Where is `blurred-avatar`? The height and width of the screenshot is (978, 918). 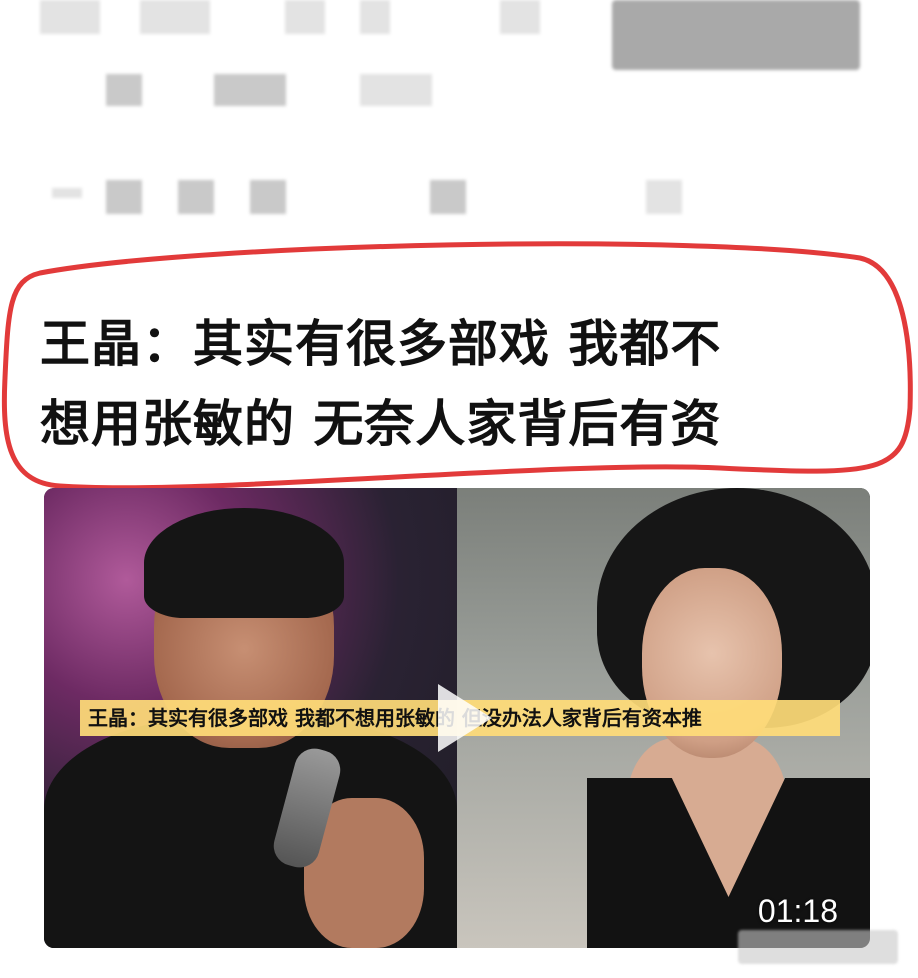
blurred-avatar is located at coordinates (736, 35).